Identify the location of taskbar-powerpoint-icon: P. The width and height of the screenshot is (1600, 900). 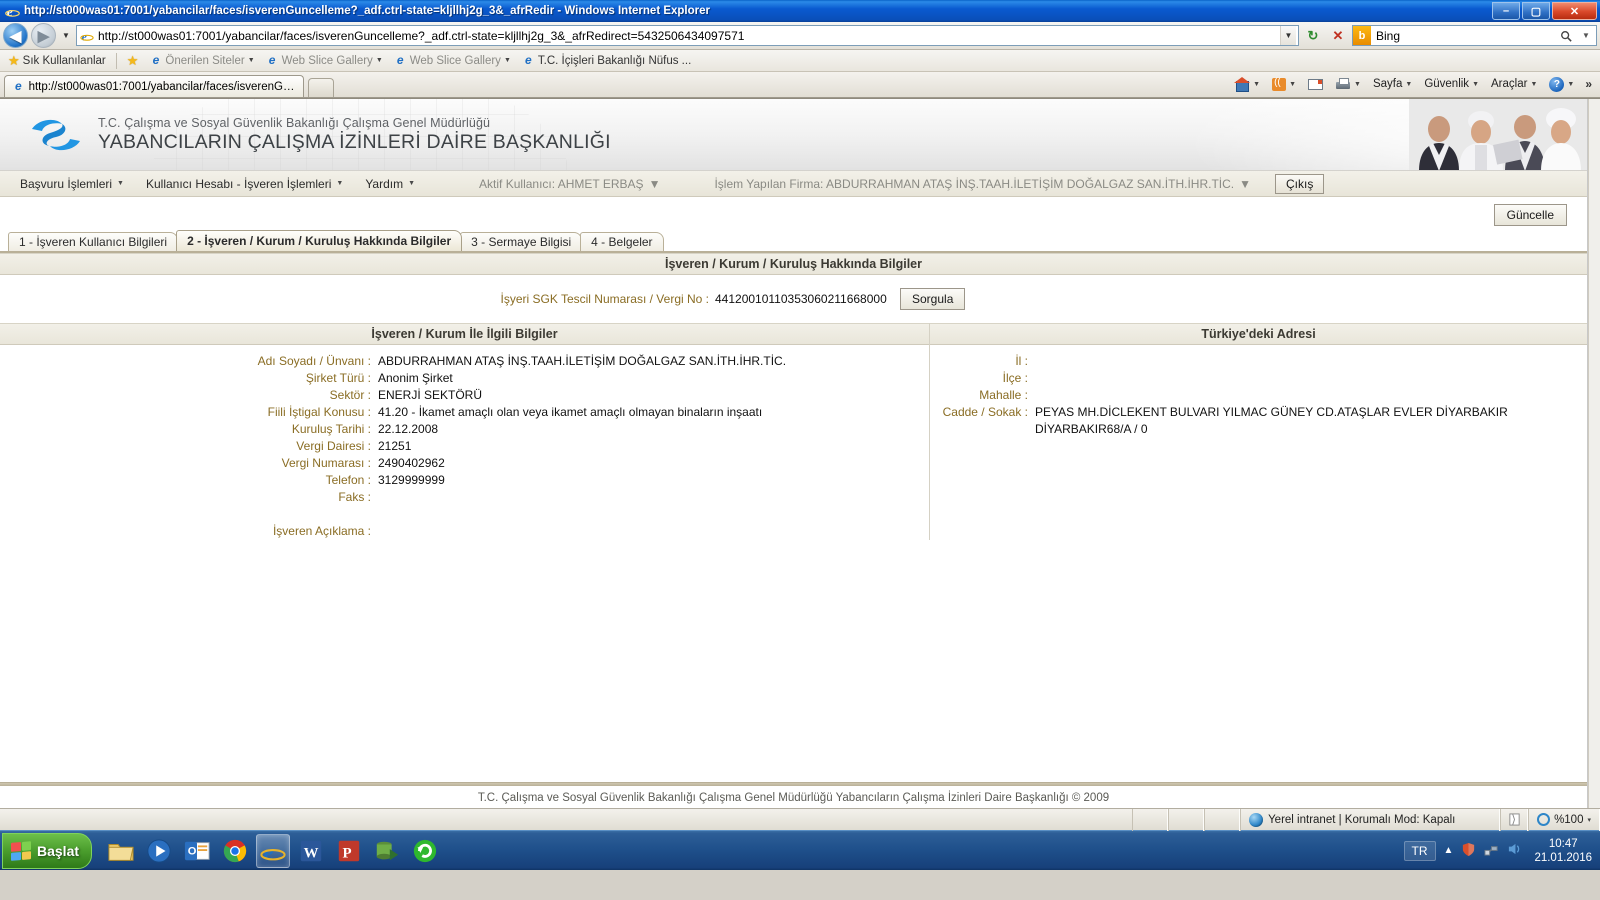
(349, 851).